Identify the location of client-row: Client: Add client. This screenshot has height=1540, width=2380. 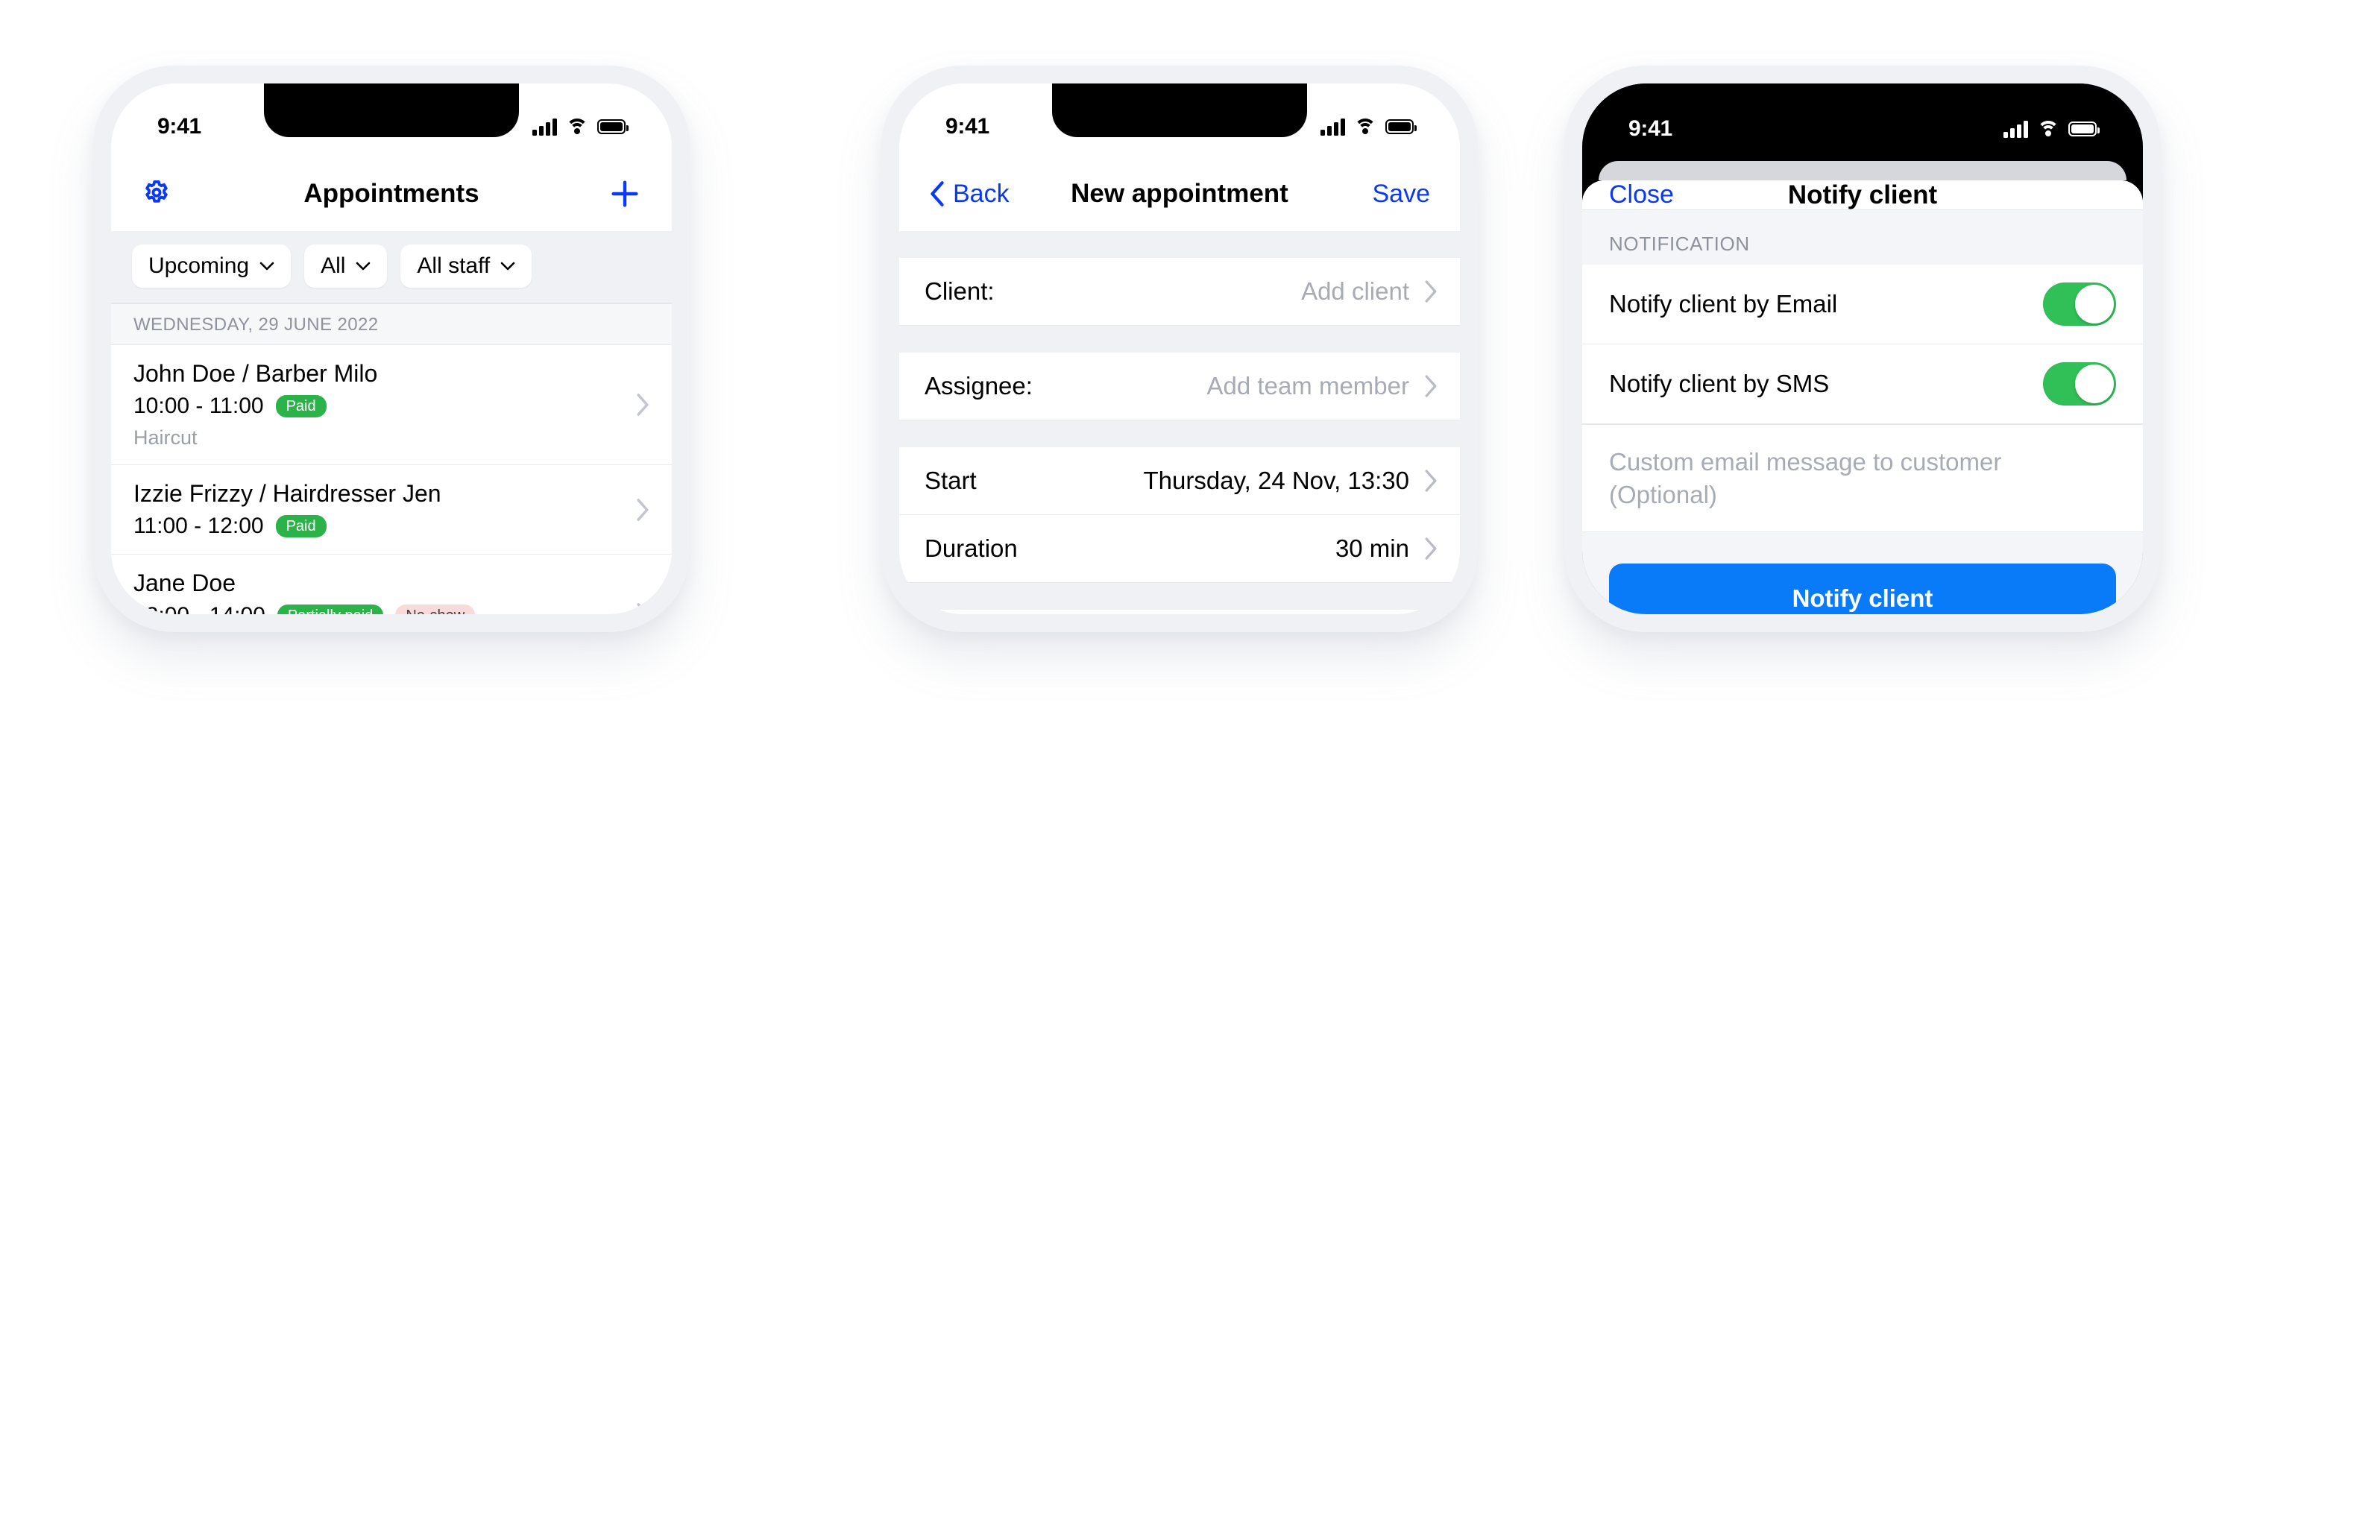
(1179, 292).